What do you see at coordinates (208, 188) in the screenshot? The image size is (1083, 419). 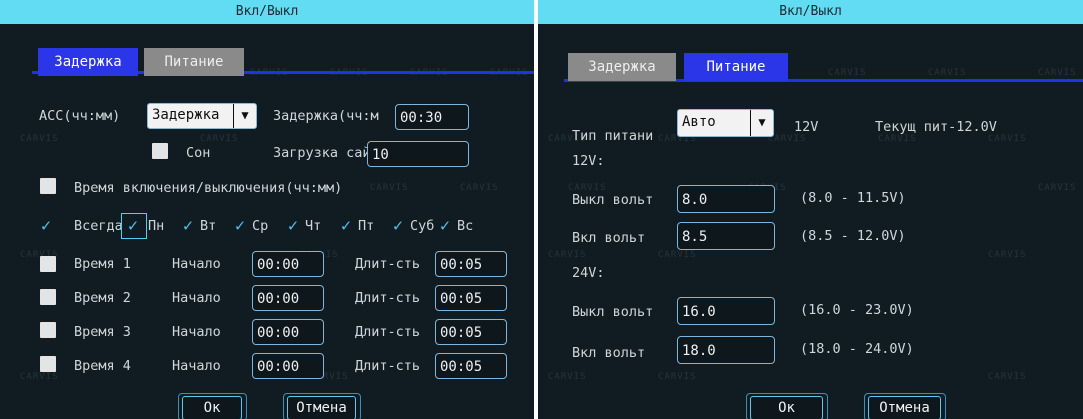 I see `onoff-time-label: Время включения/выключения(чч:мм)` at bounding box center [208, 188].